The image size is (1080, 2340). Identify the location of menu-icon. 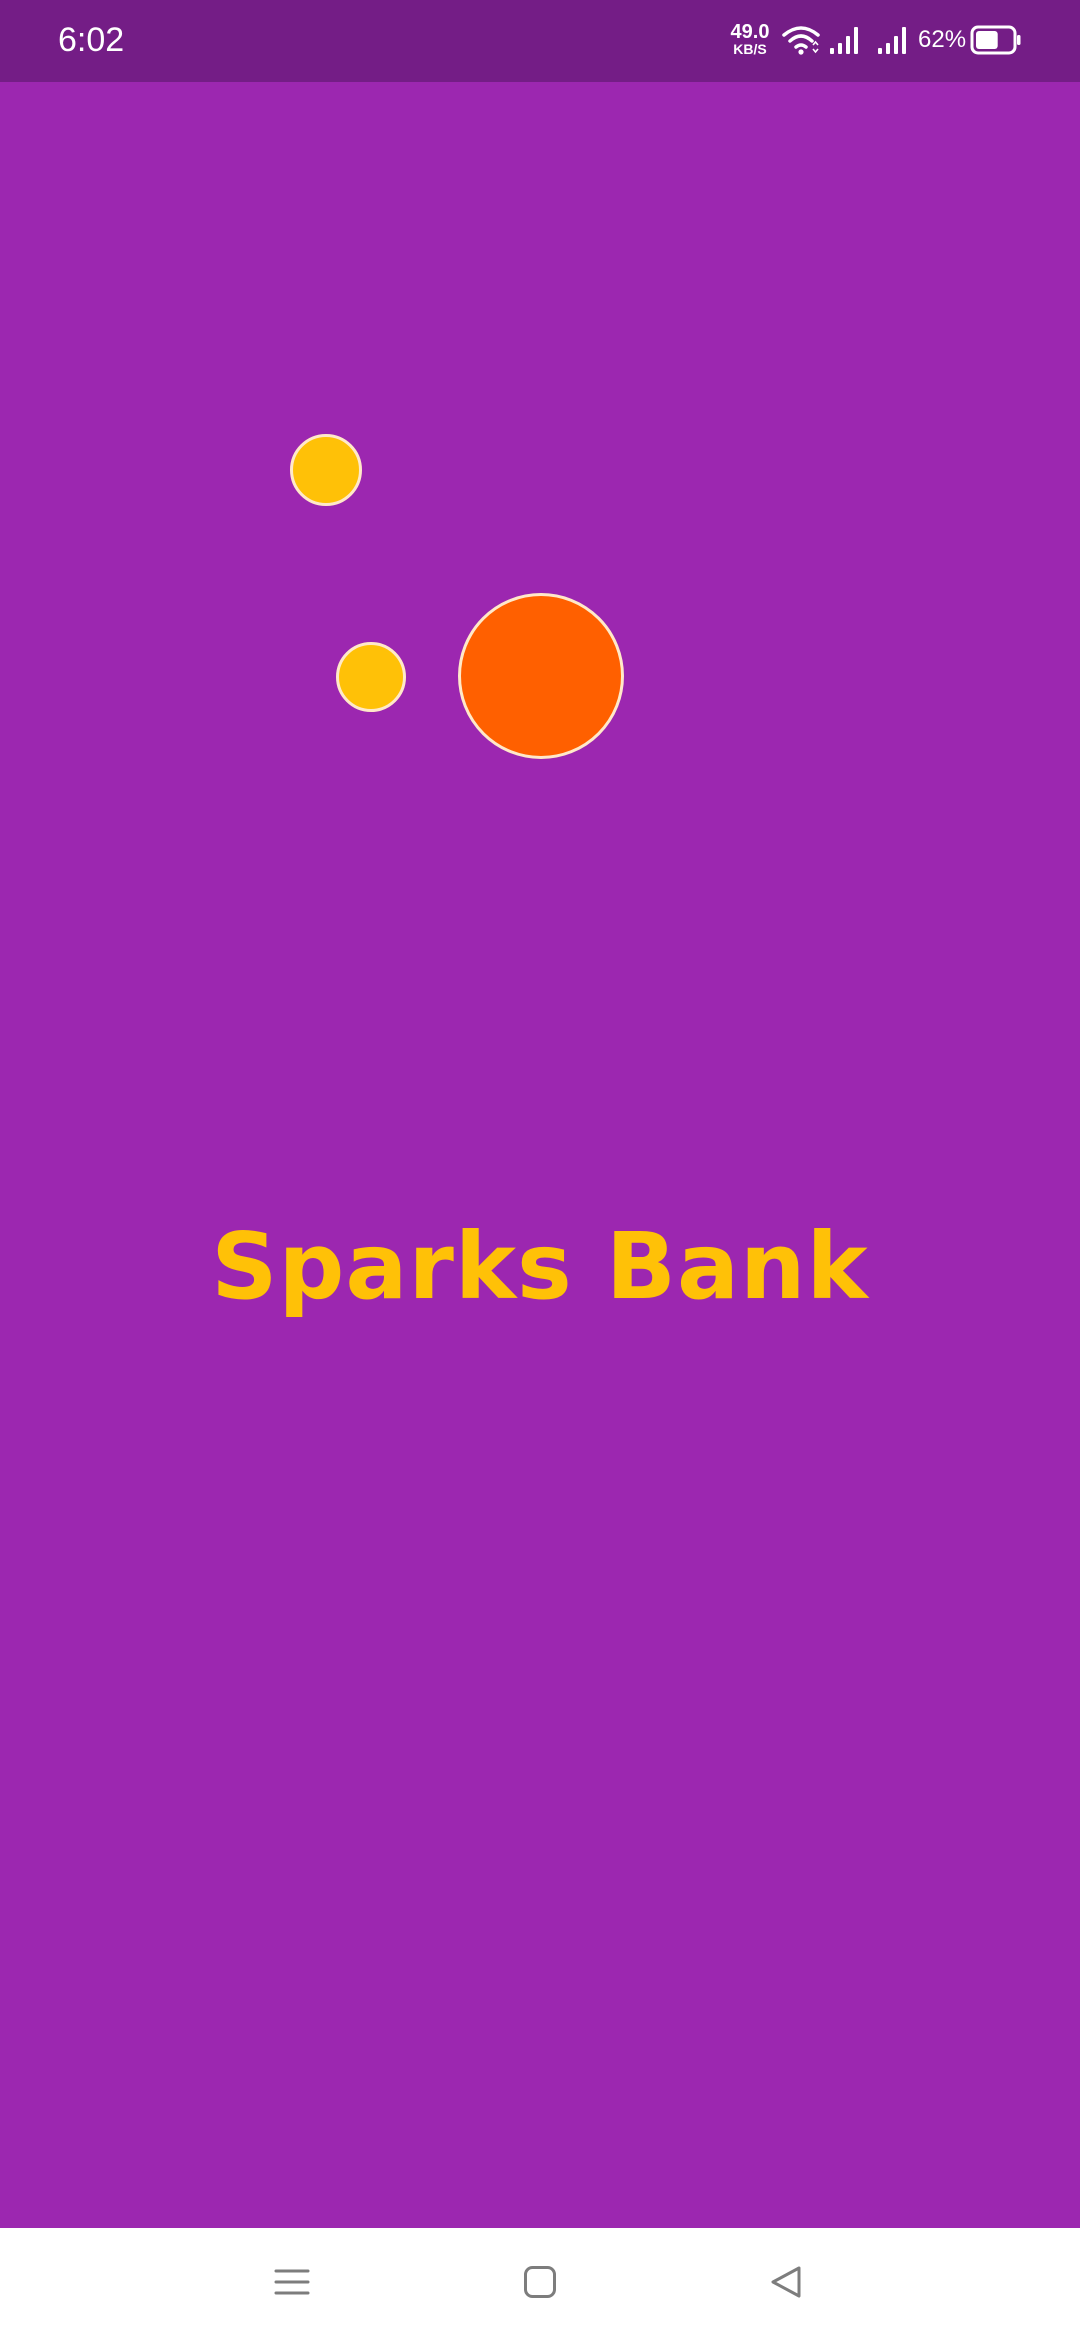
(292, 2284).